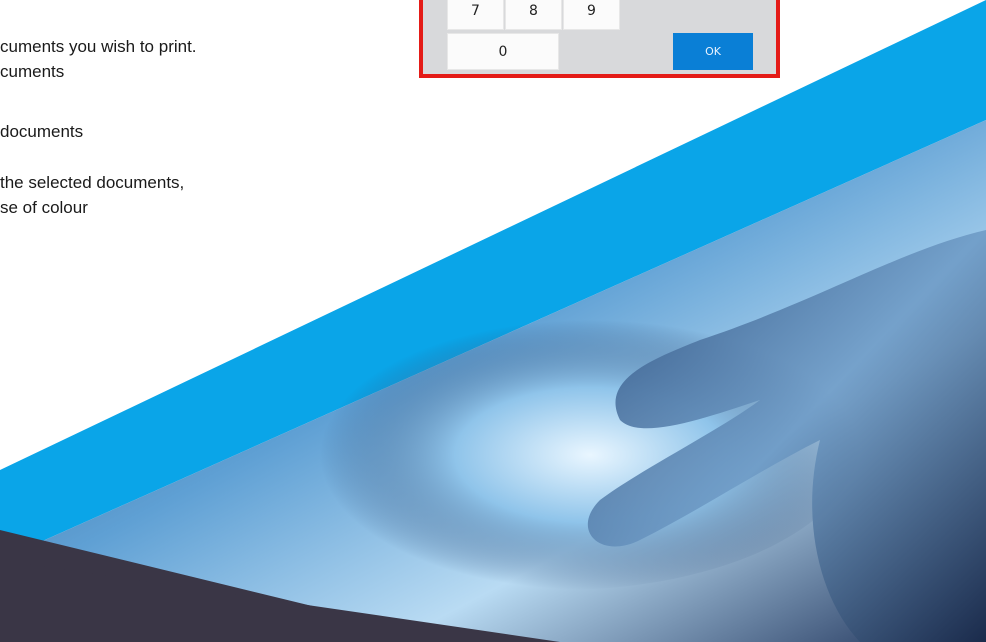 This screenshot has height=642, width=986. Describe the element at coordinates (599, 39) in the screenshot. I see `numeric-keypad: 7 8 9 0 OK` at that location.